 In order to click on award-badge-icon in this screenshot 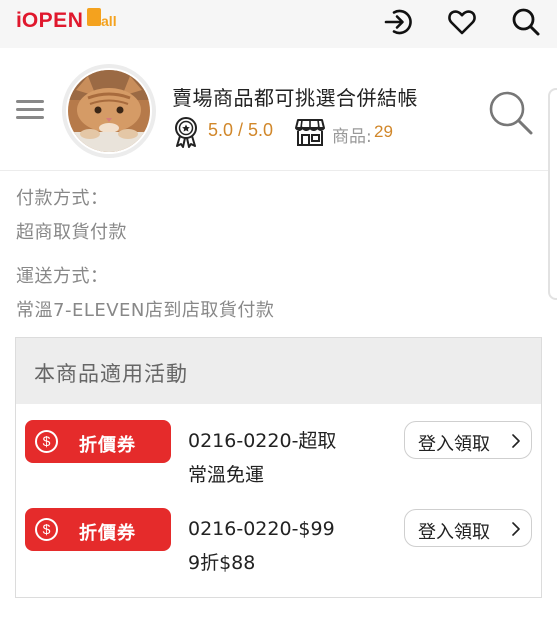, I will do `click(186, 132)`.